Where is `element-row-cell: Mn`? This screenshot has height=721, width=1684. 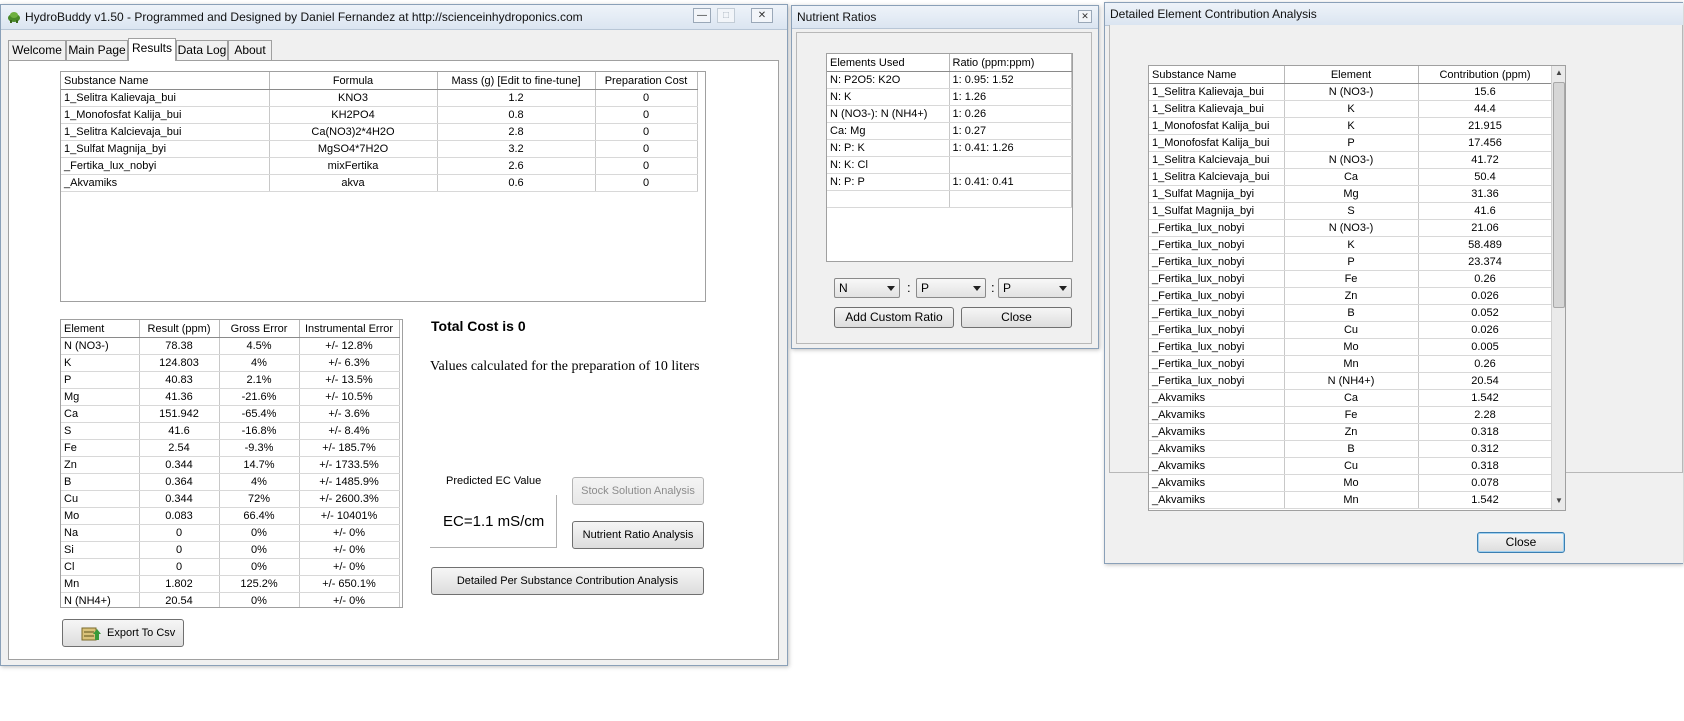 element-row-cell: Mn is located at coordinates (100, 584).